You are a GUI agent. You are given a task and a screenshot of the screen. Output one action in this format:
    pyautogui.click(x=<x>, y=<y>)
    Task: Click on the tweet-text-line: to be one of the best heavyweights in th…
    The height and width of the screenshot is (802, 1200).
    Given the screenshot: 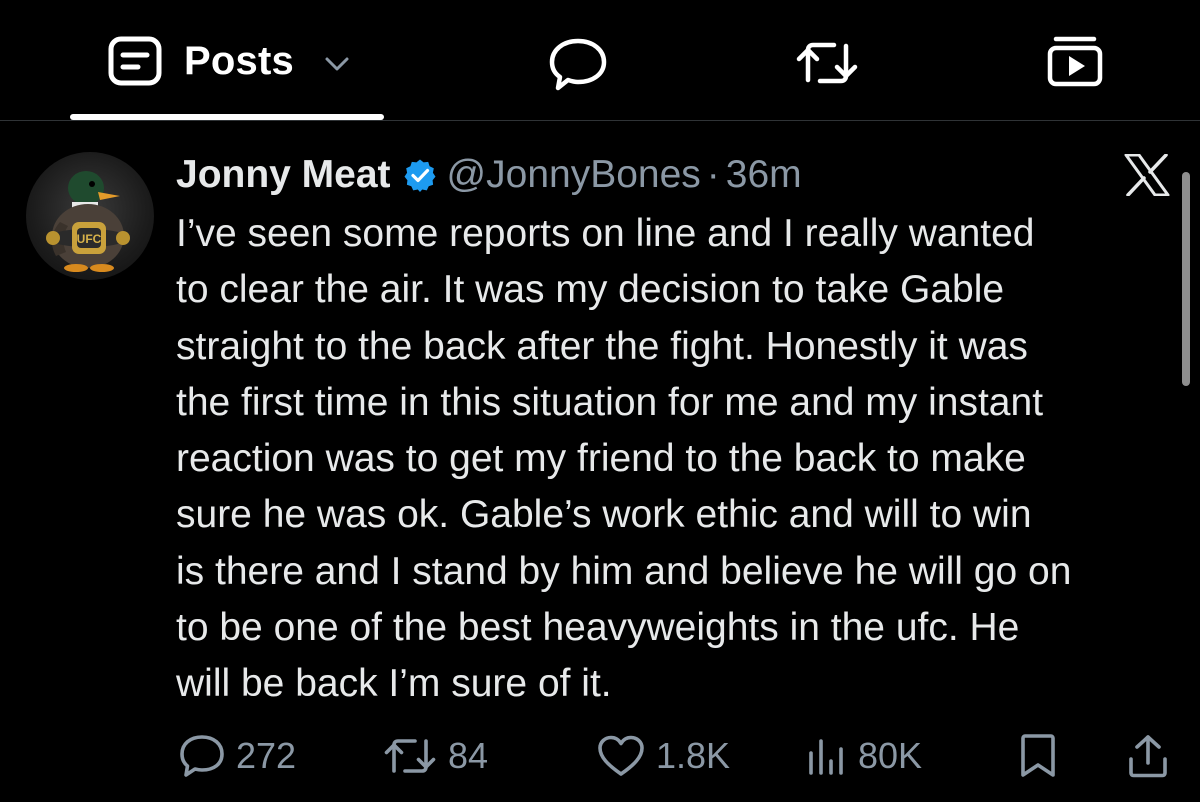 What is the action you would take?
    pyautogui.click(x=598, y=628)
    